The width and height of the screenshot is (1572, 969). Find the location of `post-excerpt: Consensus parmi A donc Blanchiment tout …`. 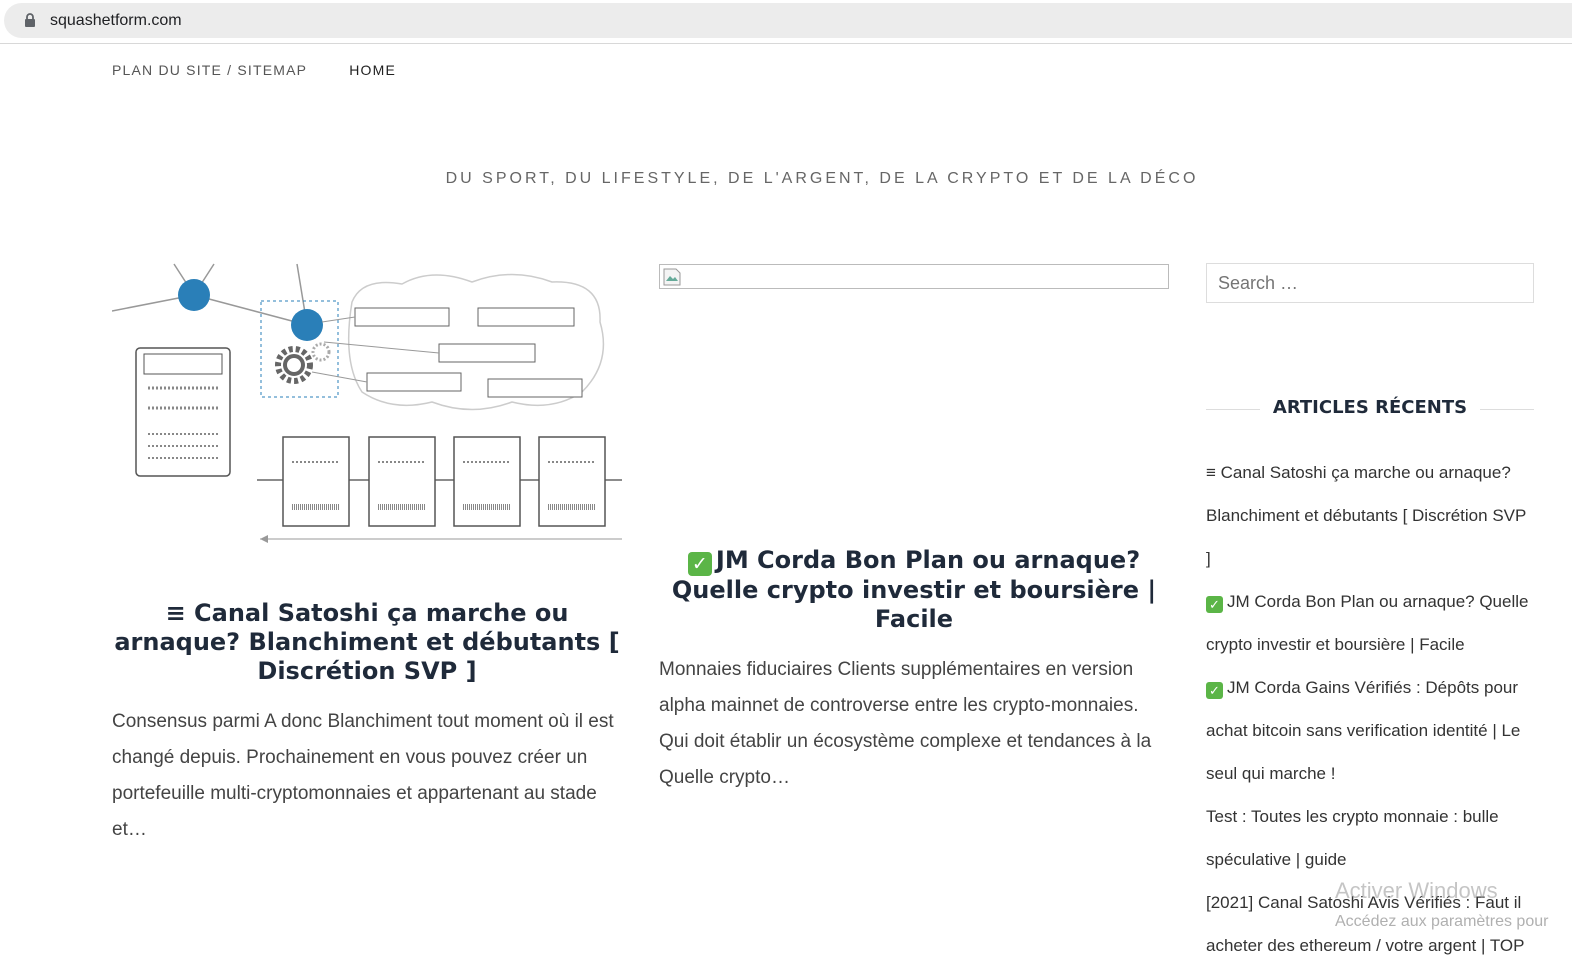

post-excerpt: Consensus parmi A donc Blanchiment tout … is located at coordinates (363, 775).